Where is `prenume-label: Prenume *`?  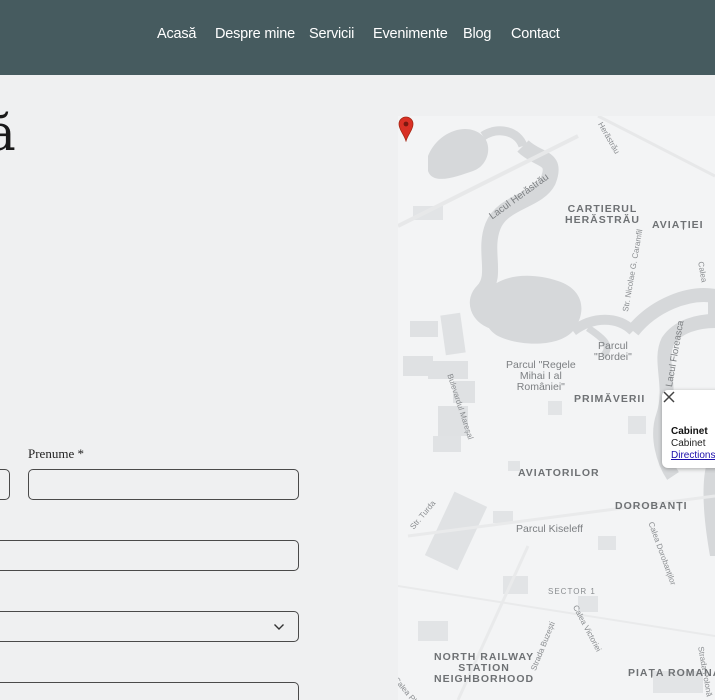 prenume-label: Prenume * is located at coordinates (56, 453).